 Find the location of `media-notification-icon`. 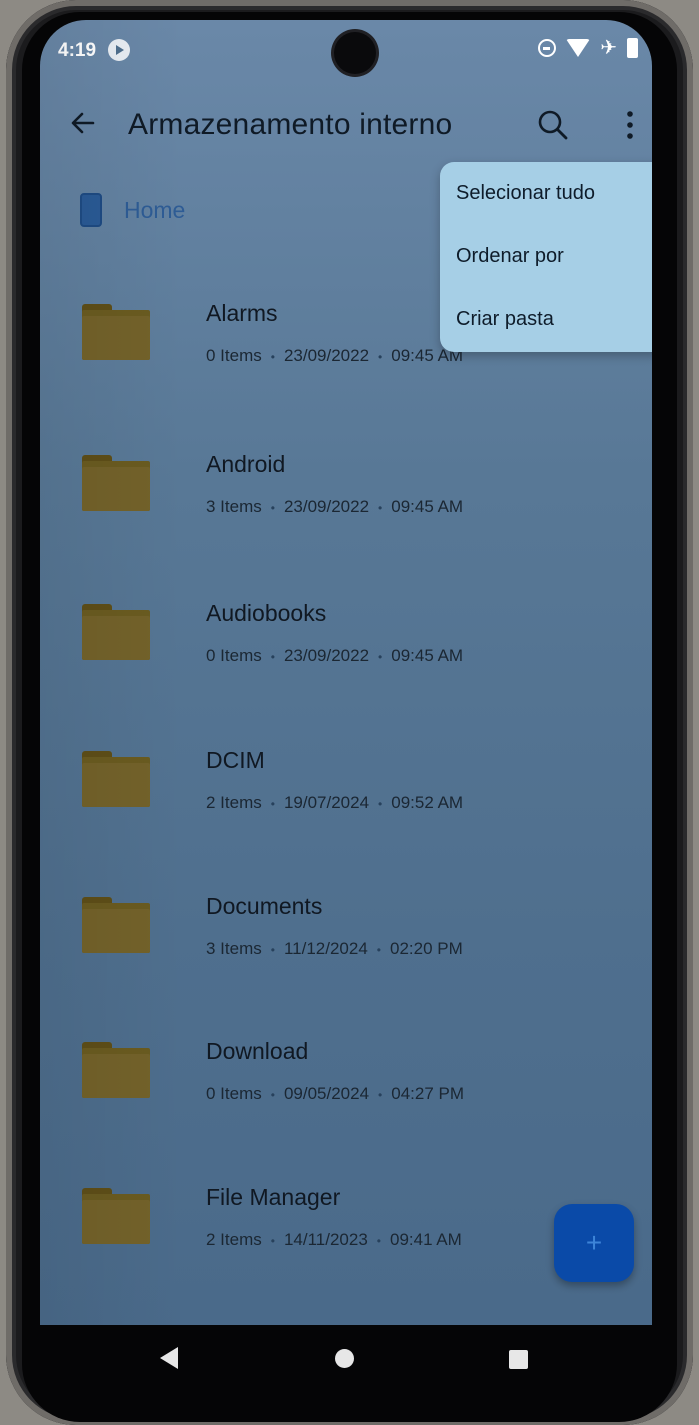

media-notification-icon is located at coordinates (119, 50).